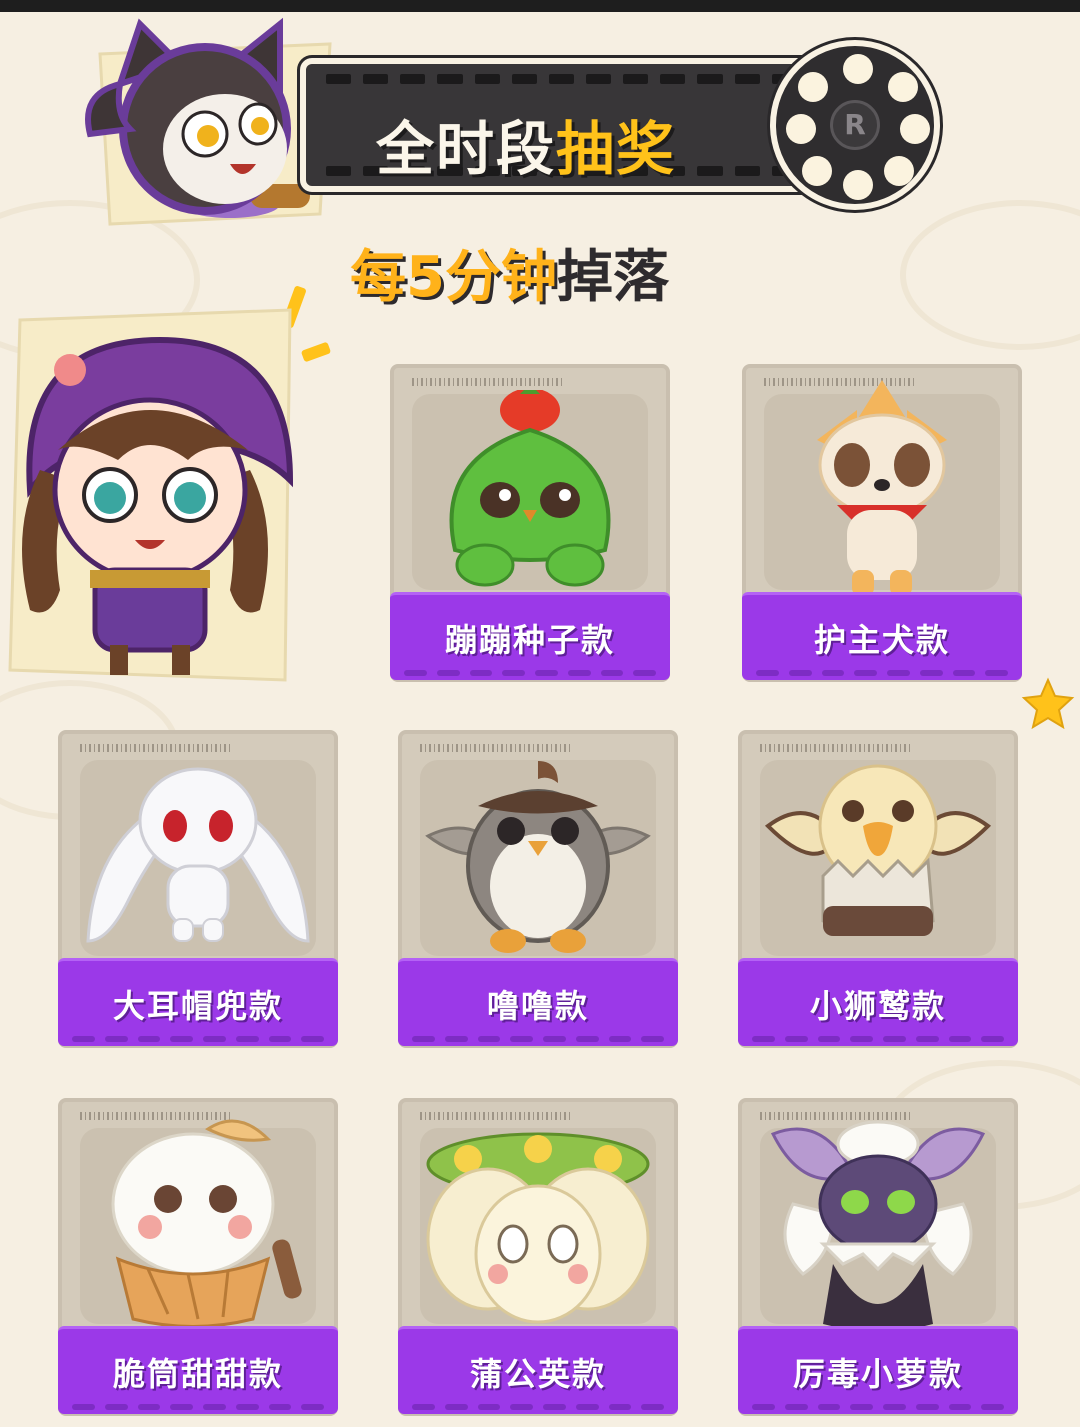 The width and height of the screenshot is (1080, 1427). I want to click on girl-mascot-icon, so click(150, 495).